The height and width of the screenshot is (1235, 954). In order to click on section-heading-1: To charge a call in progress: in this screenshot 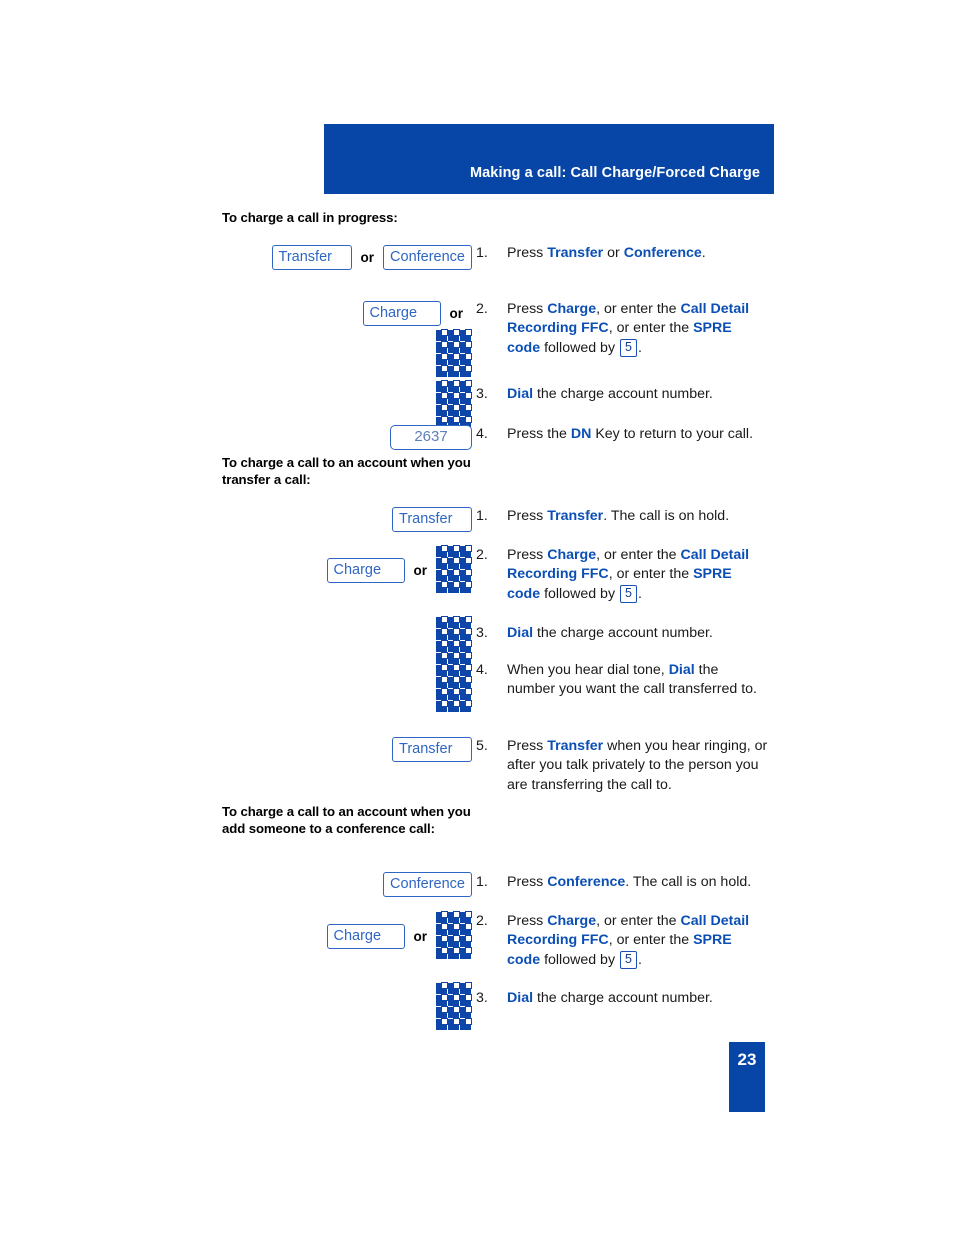, I will do `click(310, 217)`.